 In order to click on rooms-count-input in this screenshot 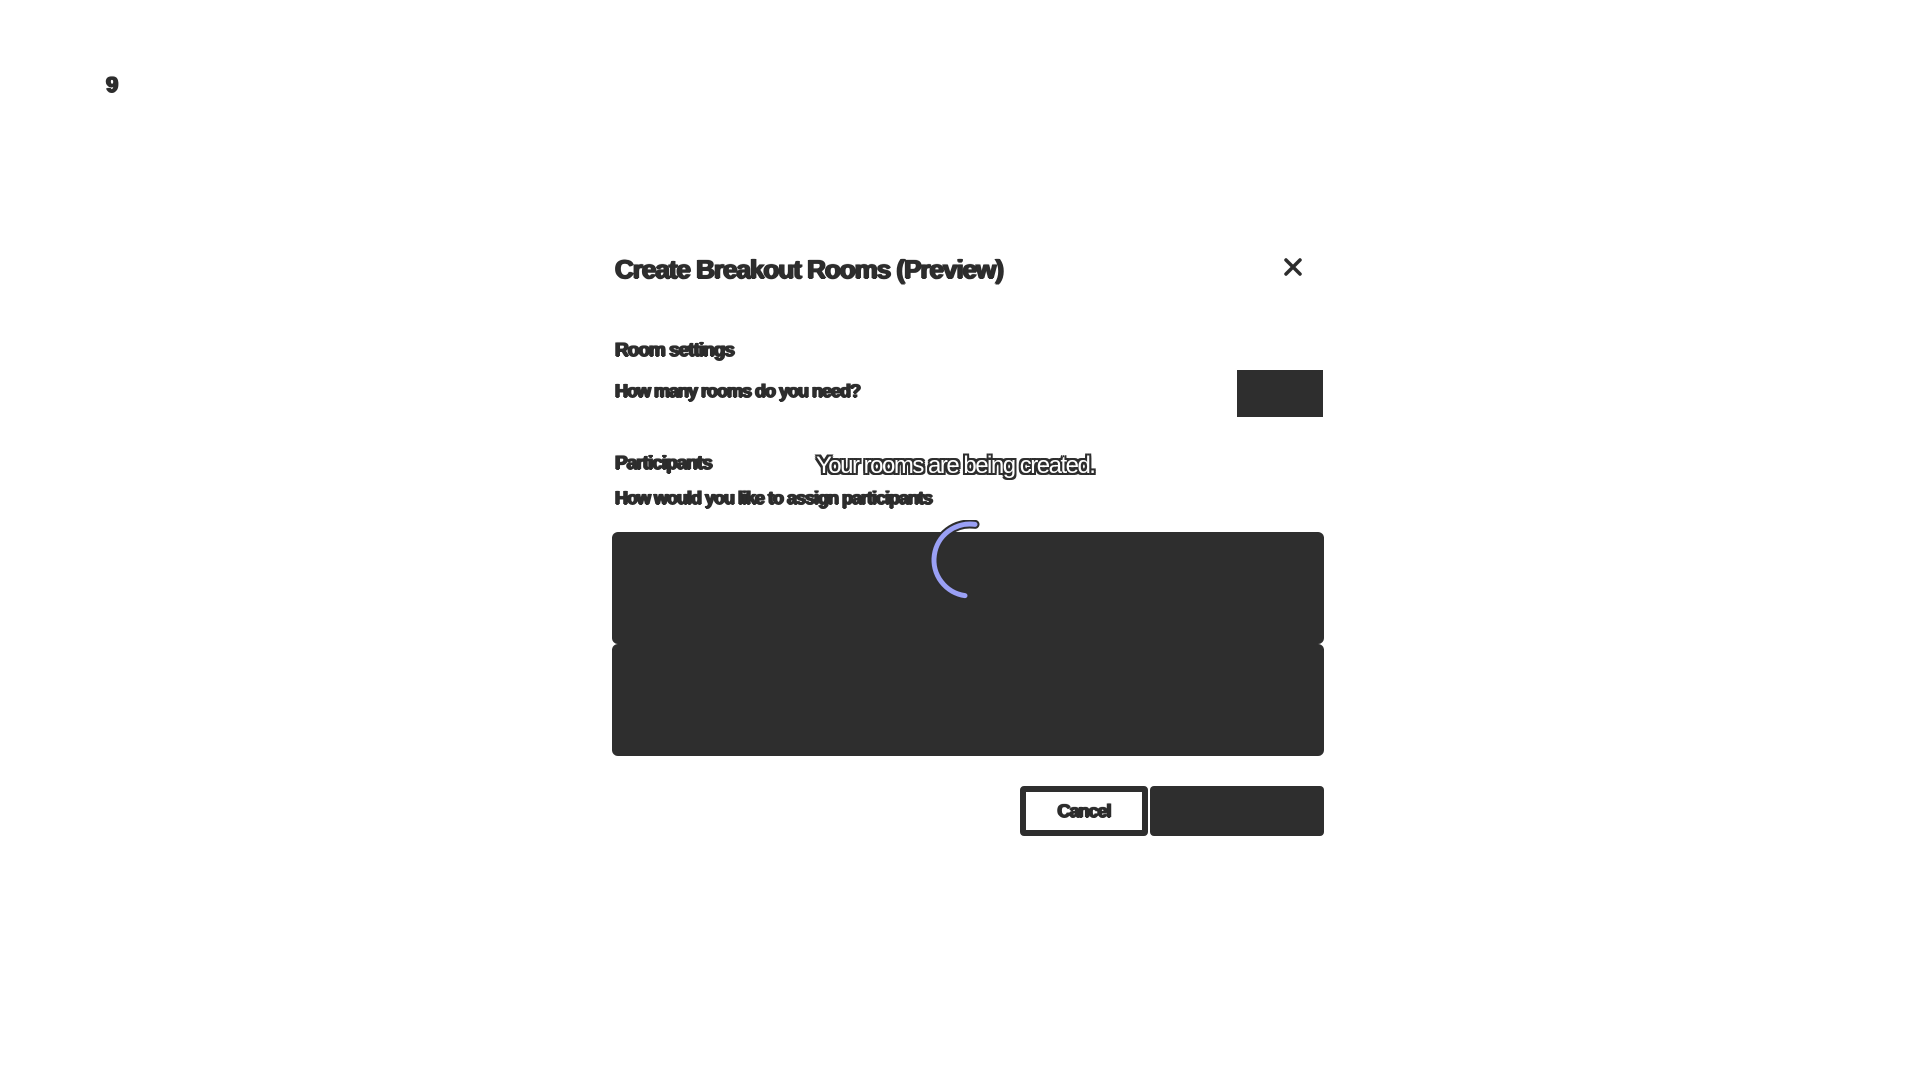, I will do `click(1280, 393)`.